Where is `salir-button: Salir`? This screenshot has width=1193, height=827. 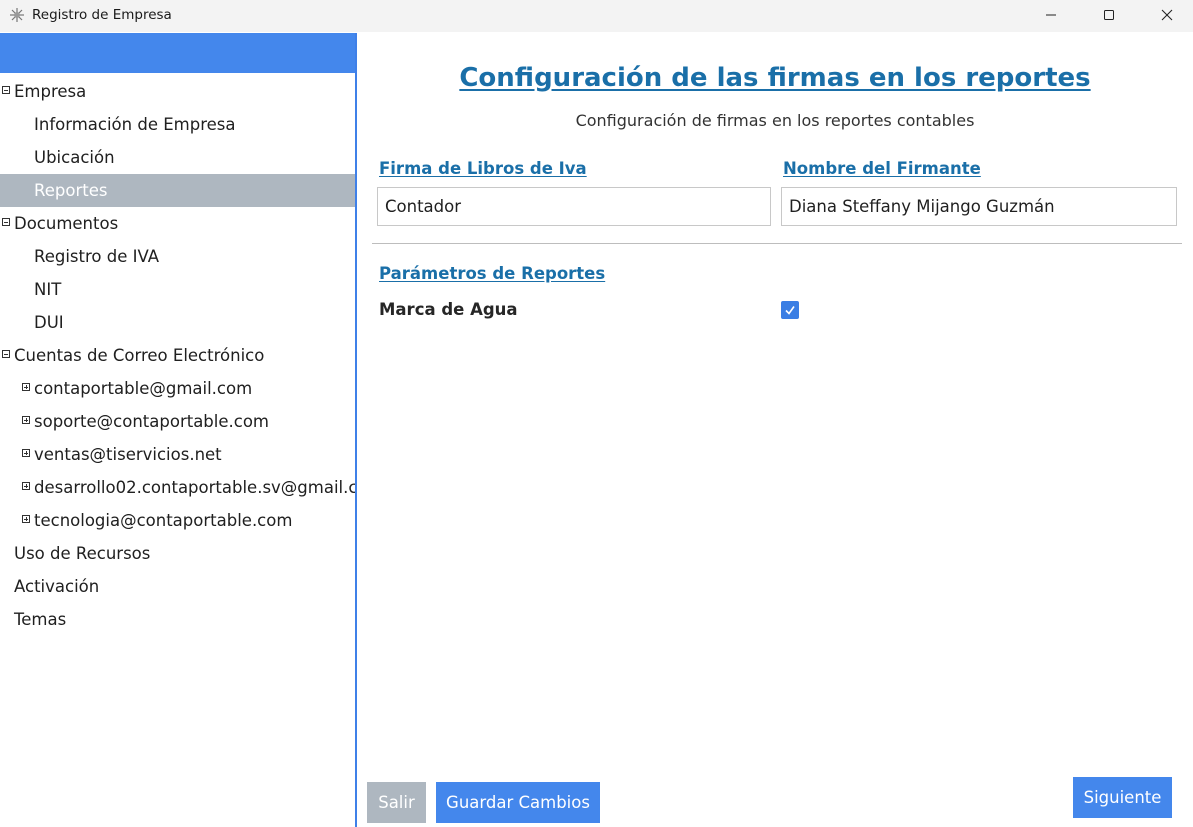
salir-button: Salir is located at coordinates (396, 802).